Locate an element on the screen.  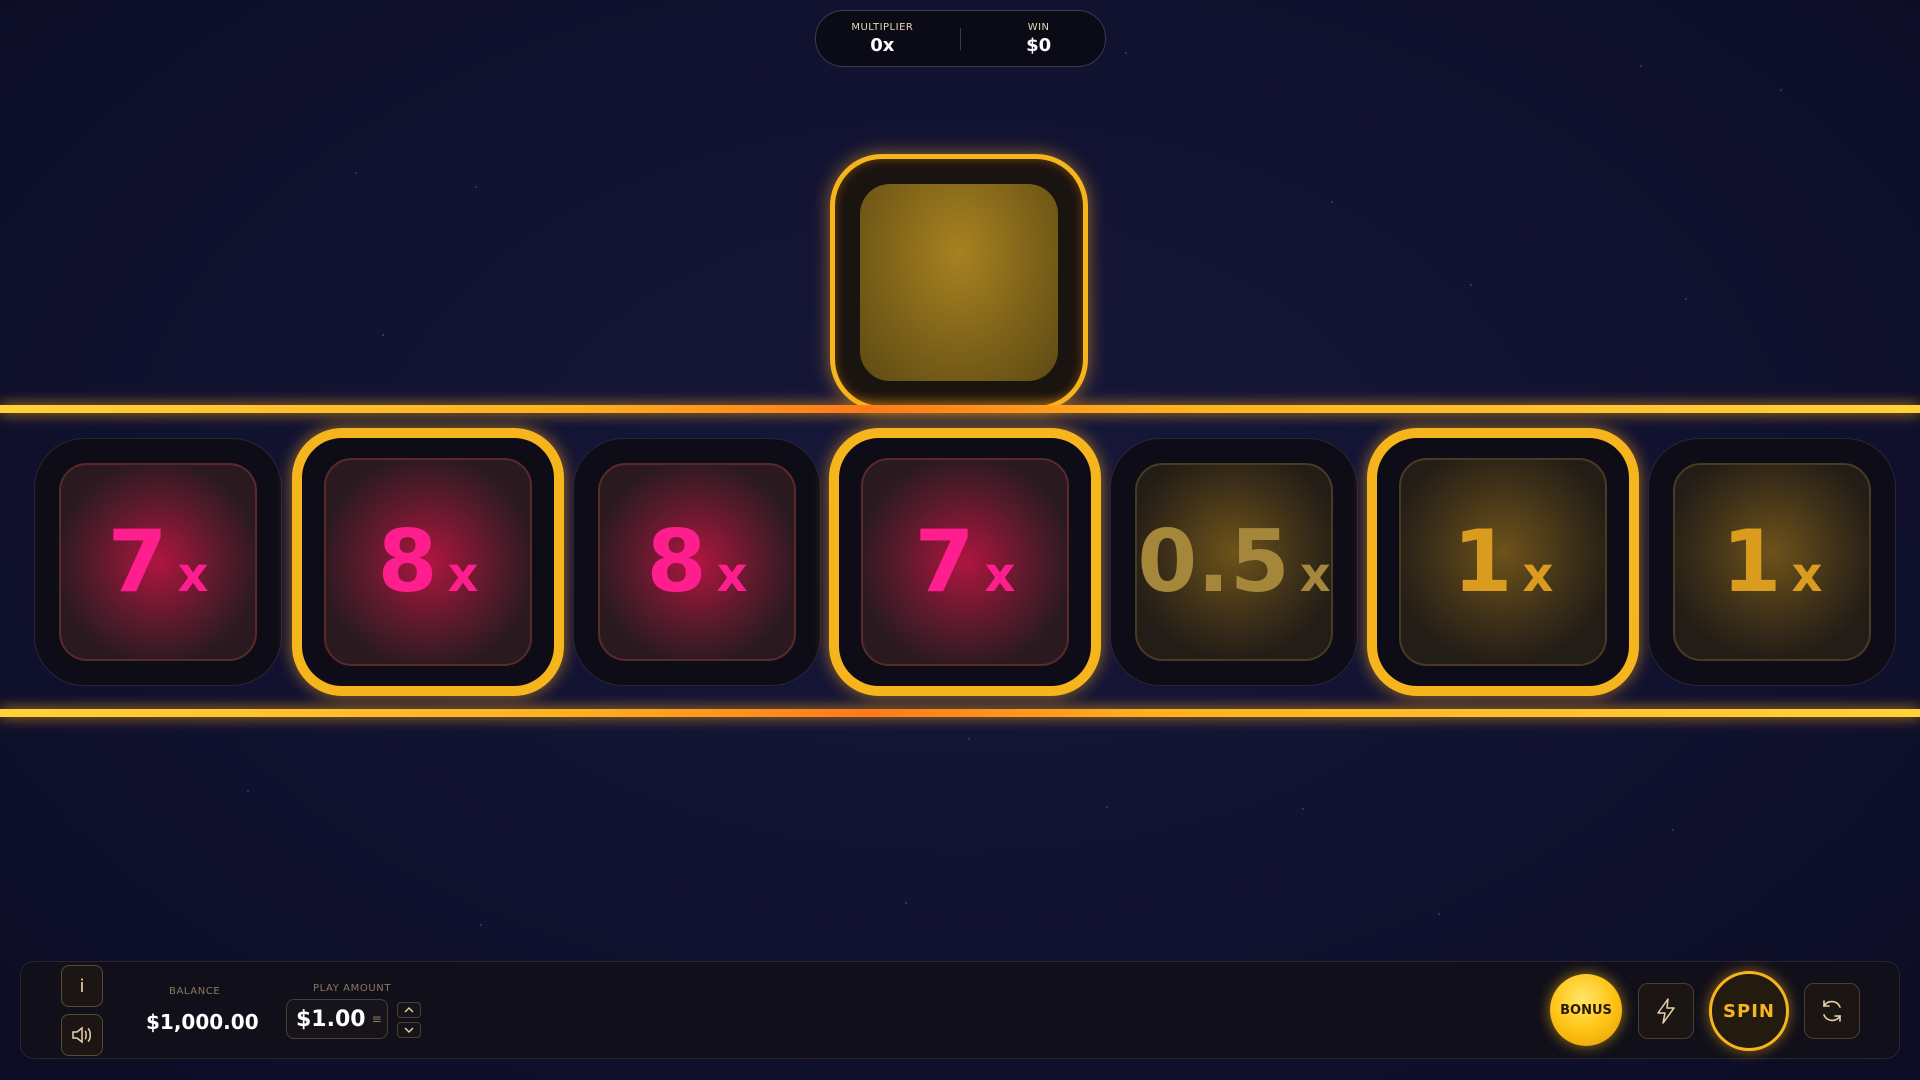
reel-selector is located at coordinates (959, 282).